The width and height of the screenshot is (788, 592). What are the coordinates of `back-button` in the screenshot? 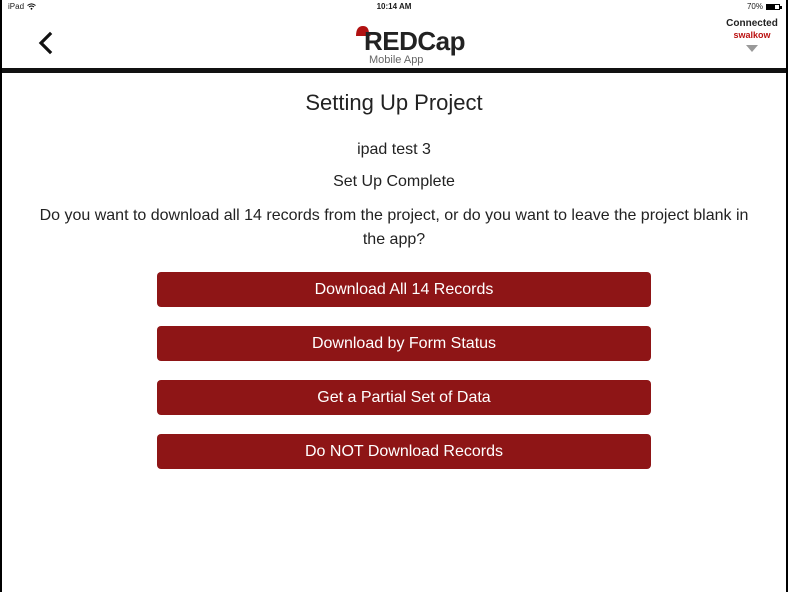 It's located at (47, 43).